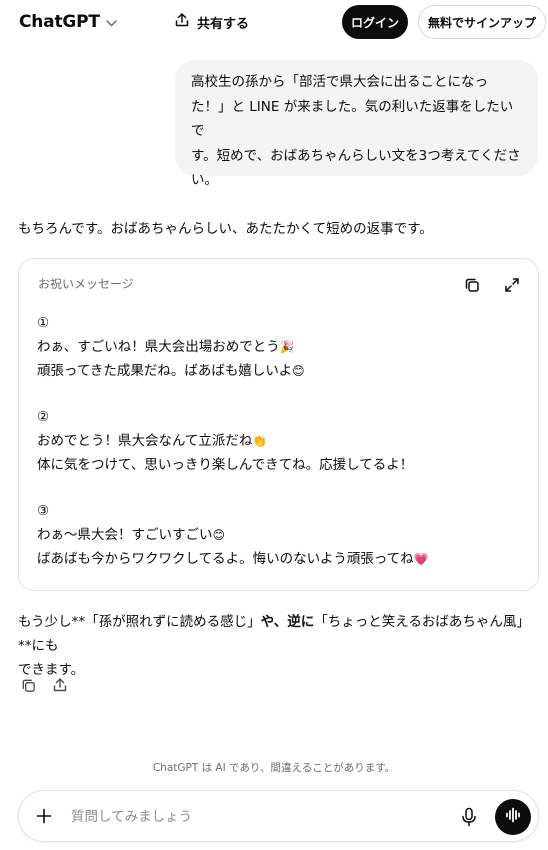 The width and height of the screenshot is (548, 850). What do you see at coordinates (260, 441) in the screenshot?
I see `clapping-hands-emoji: 👏` at bounding box center [260, 441].